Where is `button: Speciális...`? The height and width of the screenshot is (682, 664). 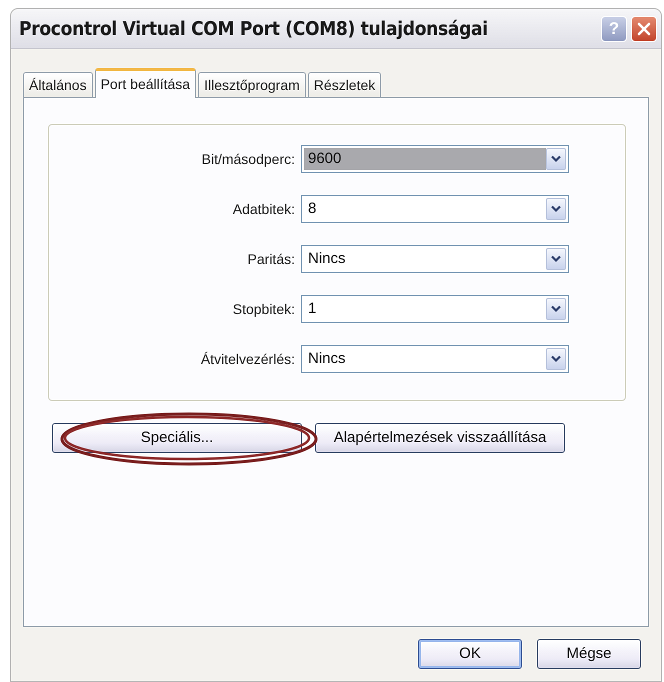
button: Speciális... is located at coordinates (177, 438).